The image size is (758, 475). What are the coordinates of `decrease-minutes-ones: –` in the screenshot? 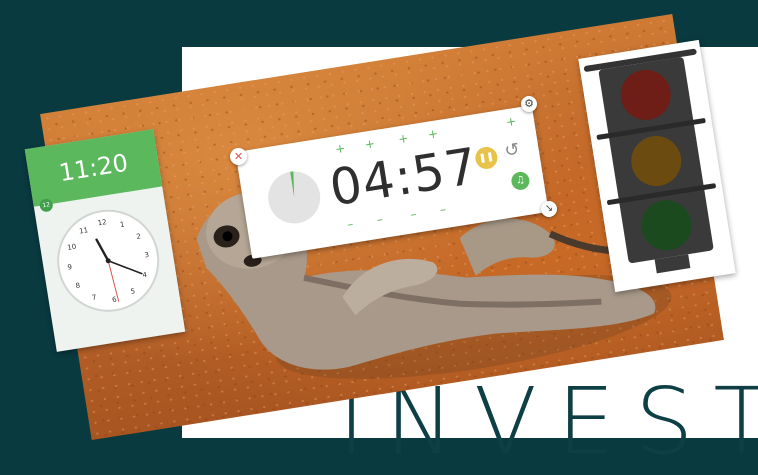 It's located at (380, 219).